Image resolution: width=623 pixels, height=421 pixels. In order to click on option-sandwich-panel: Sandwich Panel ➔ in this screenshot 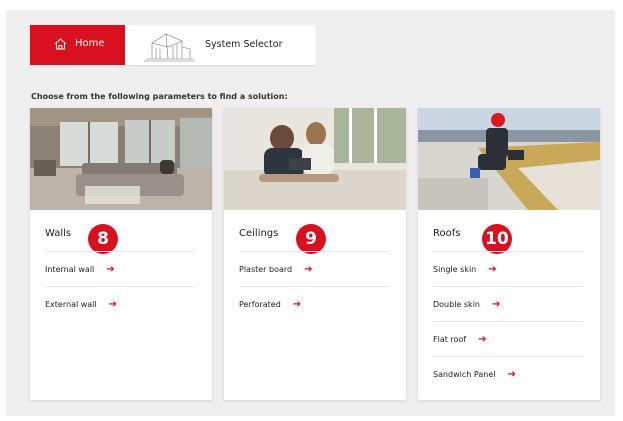, I will do `click(508, 374)`.